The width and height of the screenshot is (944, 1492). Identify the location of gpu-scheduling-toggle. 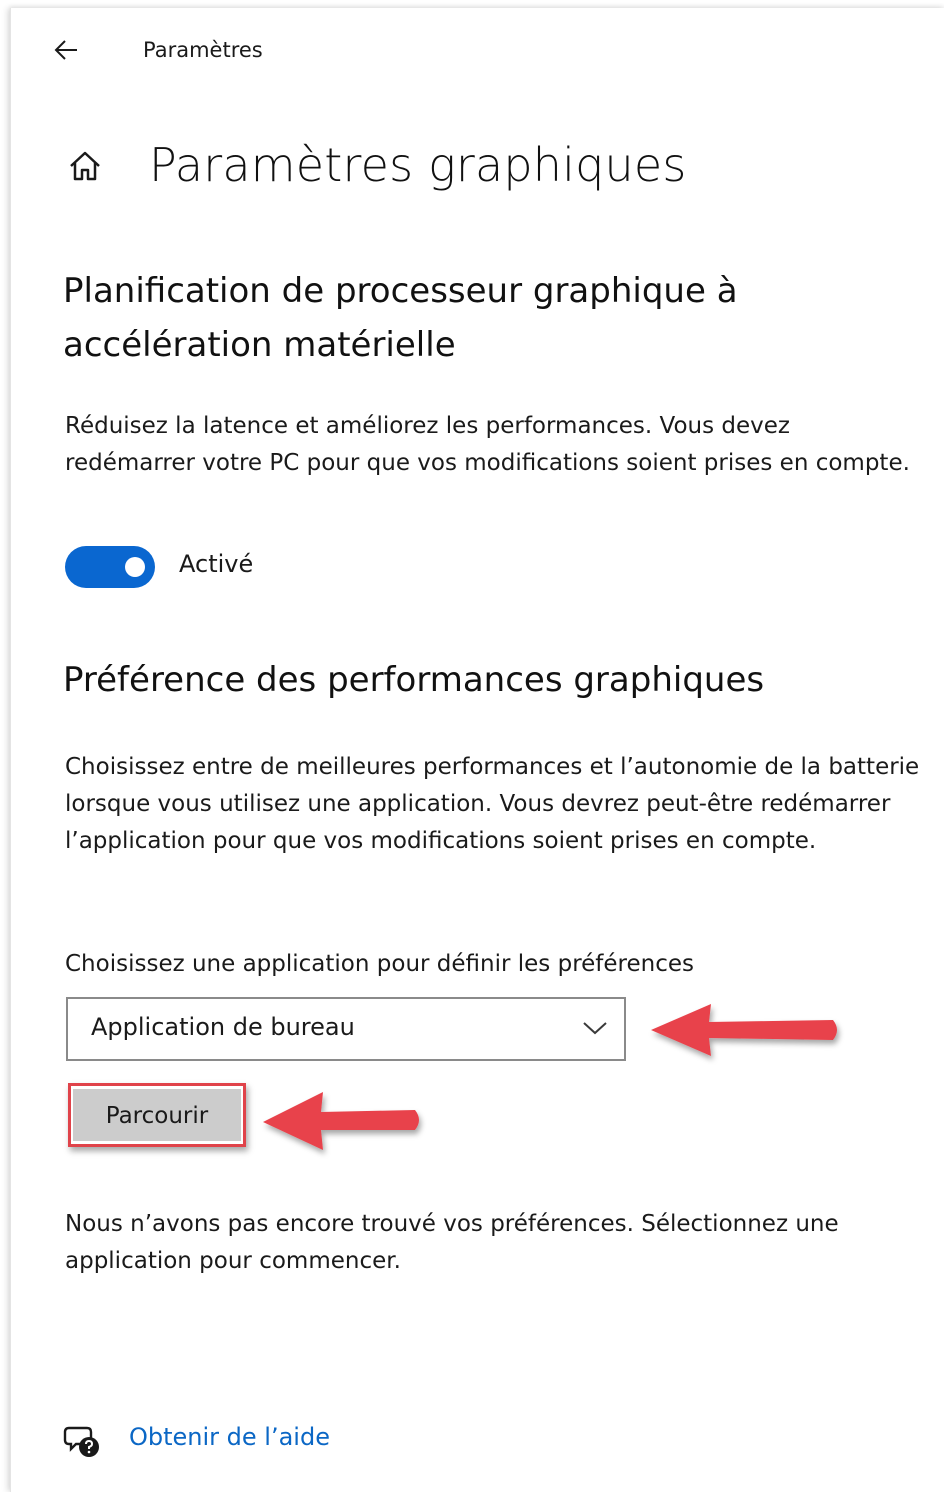
(110, 567).